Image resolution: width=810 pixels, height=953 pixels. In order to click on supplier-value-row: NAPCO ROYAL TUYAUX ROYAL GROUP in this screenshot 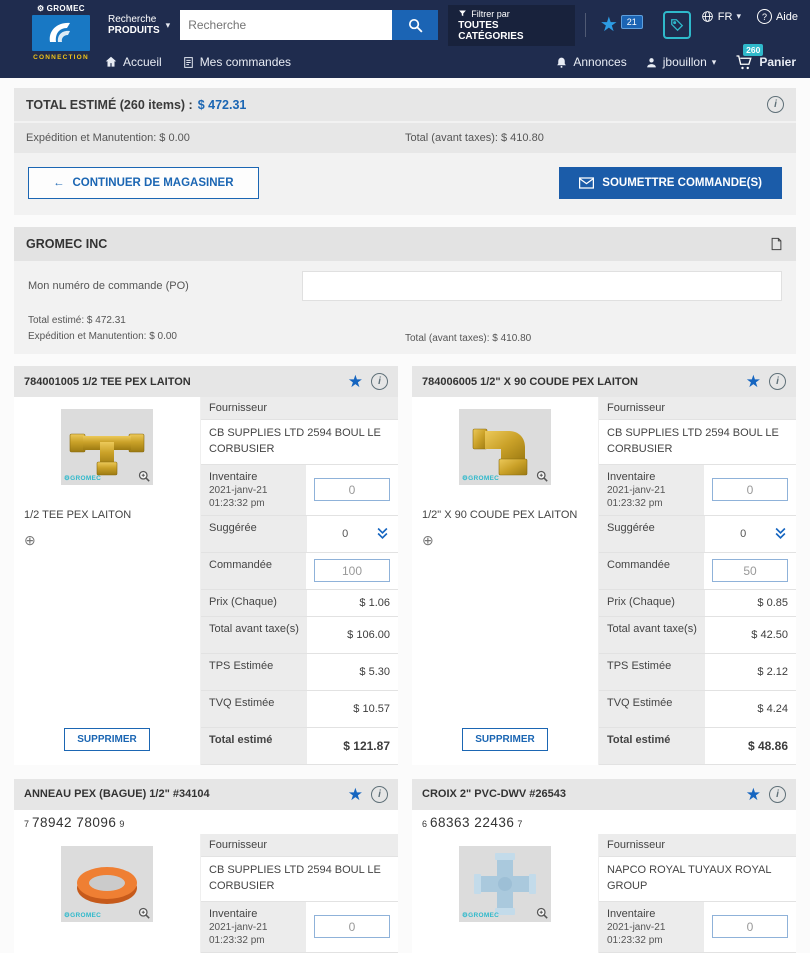, I will do `click(697, 879)`.